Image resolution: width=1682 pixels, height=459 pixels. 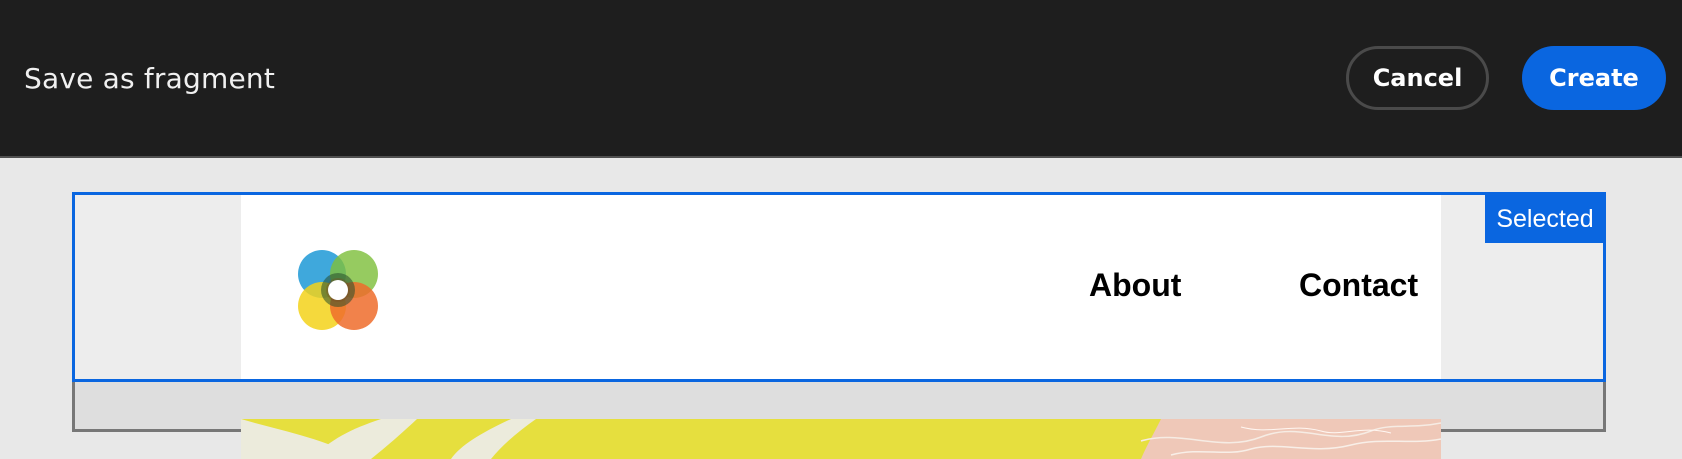 What do you see at coordinates (1358, 285) in the screenshot?
I see `nav-link-contact: Contact` at bounding box center [1358, 285].